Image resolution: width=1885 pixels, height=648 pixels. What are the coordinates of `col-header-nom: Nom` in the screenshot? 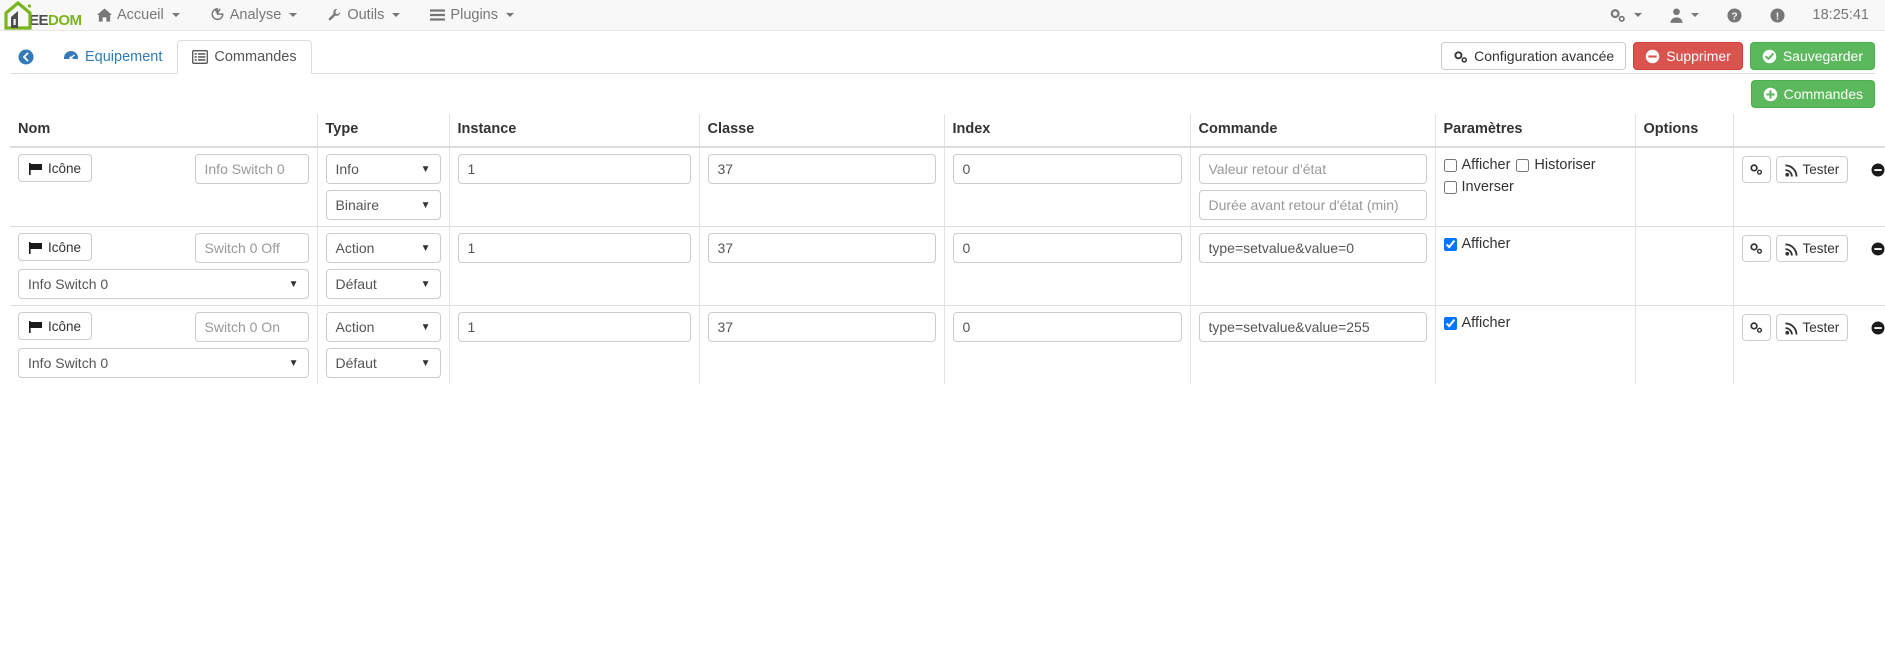 It's located at (164, 131).